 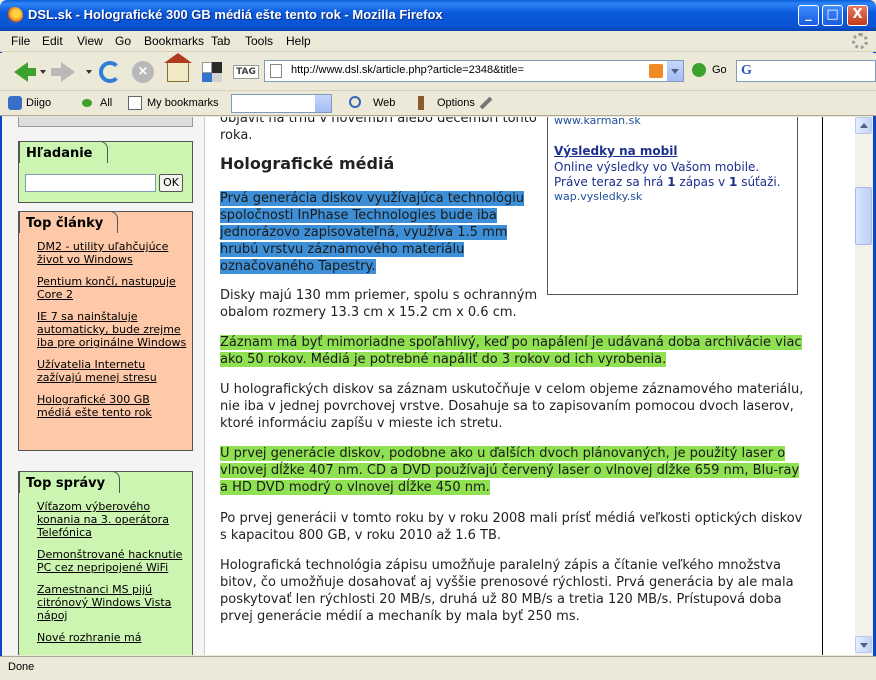 What do you see at coordinates (89, 72) in the screenshot?
I see `forward-history-dropdown` at bounding box center [89, 72].